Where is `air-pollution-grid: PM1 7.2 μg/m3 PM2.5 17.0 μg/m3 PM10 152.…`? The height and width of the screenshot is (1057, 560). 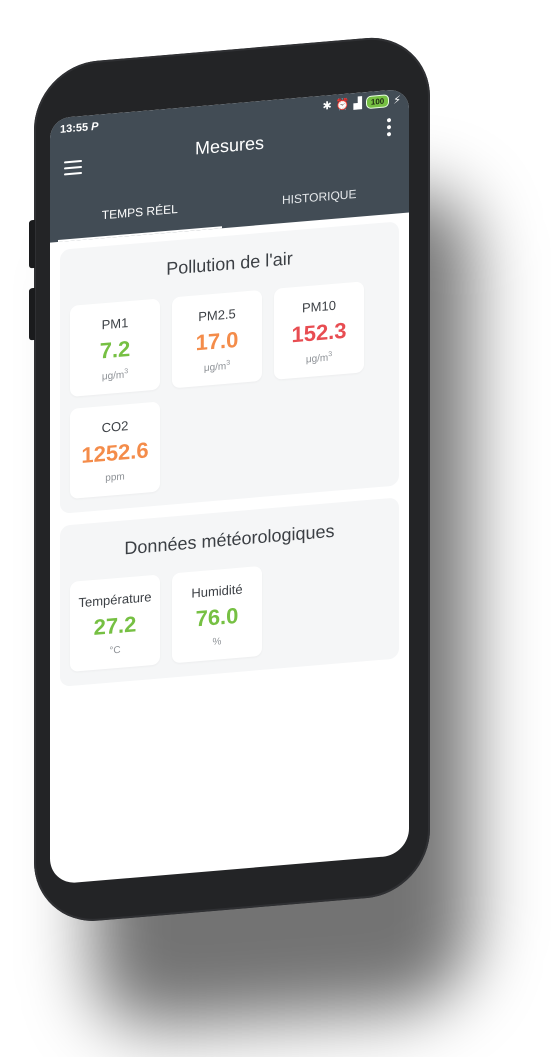
air-pollution-grid: PM1 7.2 μg/m3 PM2.5 17.0 μg/m3 PM10 152.… is located at coordinates (229, 389).